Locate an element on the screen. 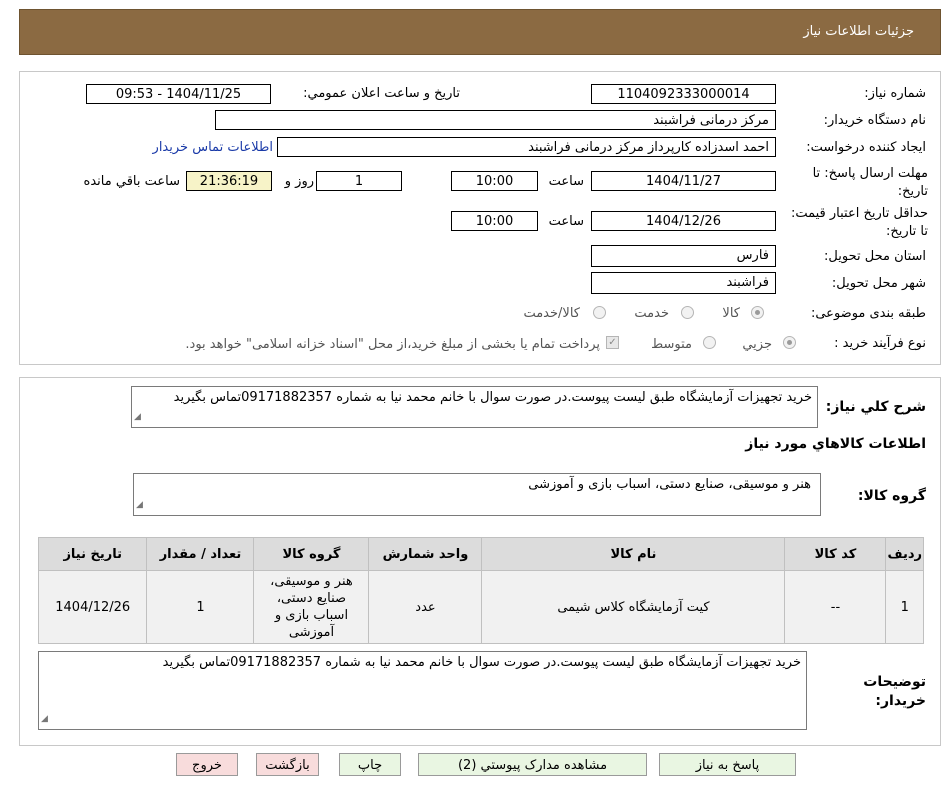 This screenshot has width=944, height=798. validity-time-field: 10:00 is located at coordinates (494, 221).